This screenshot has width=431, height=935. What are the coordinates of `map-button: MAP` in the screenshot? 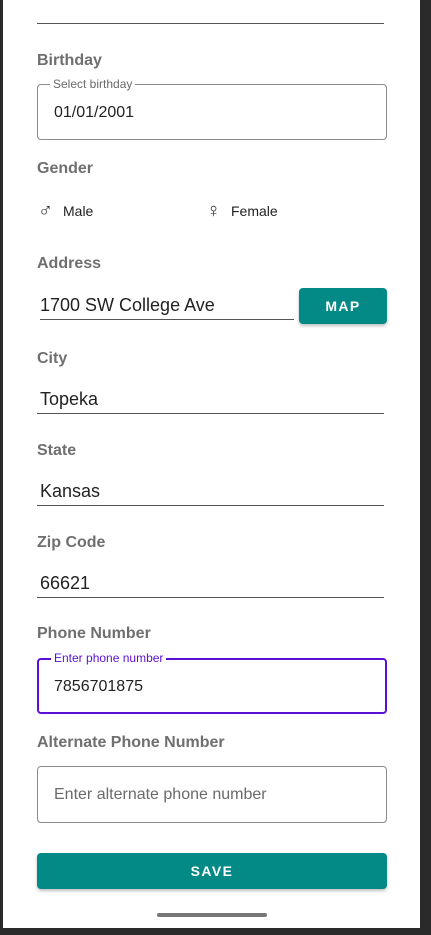 It's located at (343, 306).